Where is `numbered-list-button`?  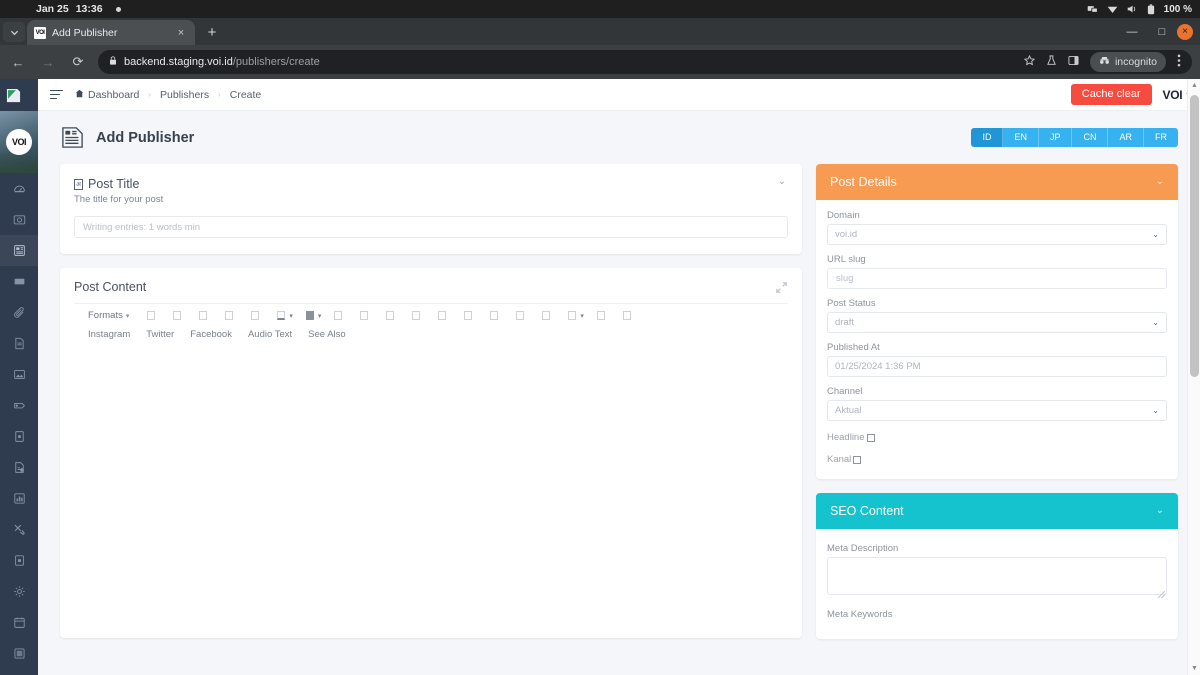 numbered-list-button is located at coordinates (468, 315).